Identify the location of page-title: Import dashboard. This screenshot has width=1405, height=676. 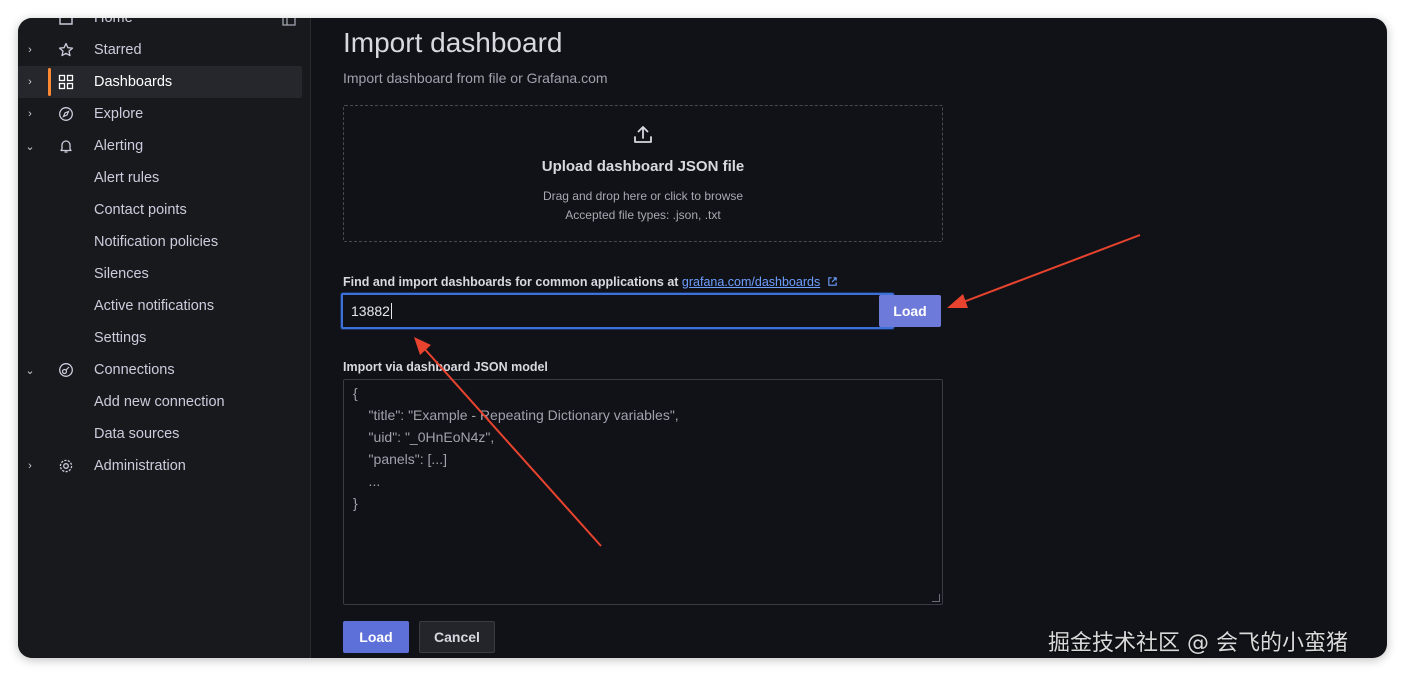
(453, 42).